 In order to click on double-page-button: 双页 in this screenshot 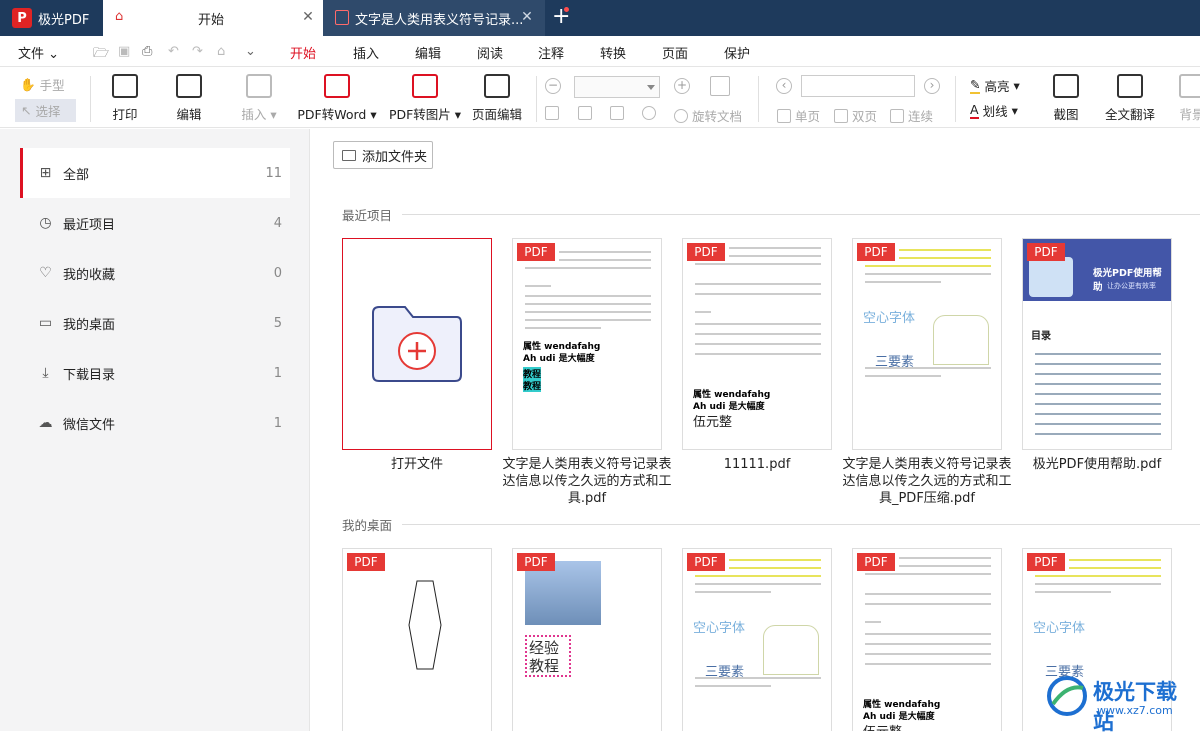, I will do `click(855, 115)`.